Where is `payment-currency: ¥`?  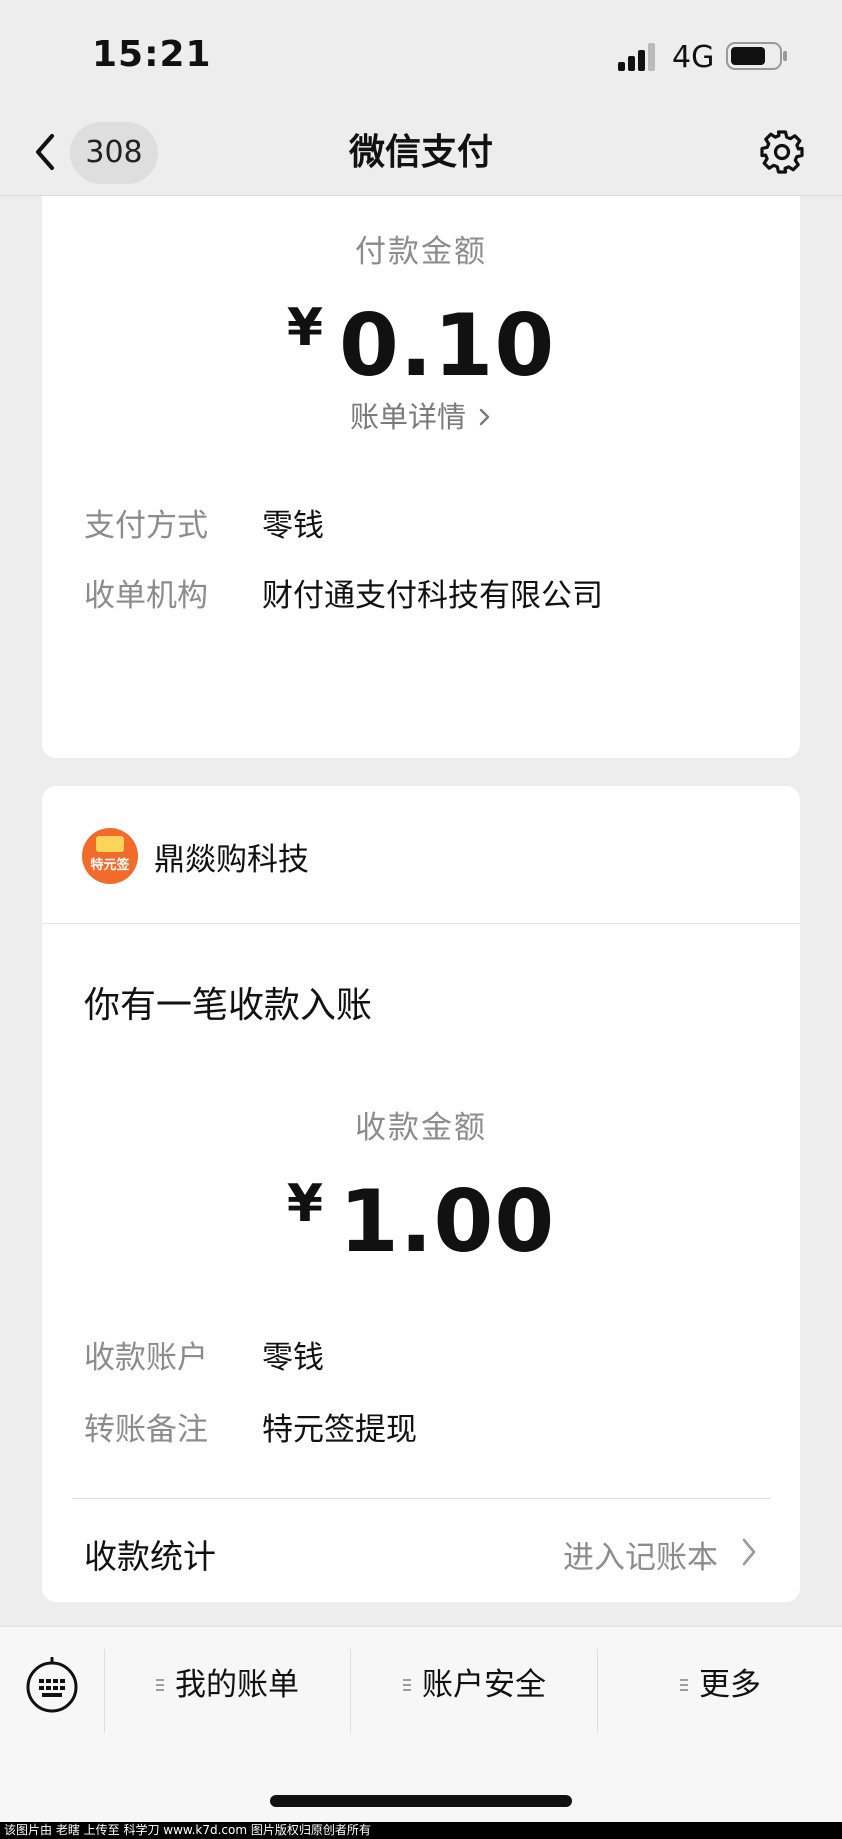
payment-currency: ¥ is located at coordinates (304, 328).